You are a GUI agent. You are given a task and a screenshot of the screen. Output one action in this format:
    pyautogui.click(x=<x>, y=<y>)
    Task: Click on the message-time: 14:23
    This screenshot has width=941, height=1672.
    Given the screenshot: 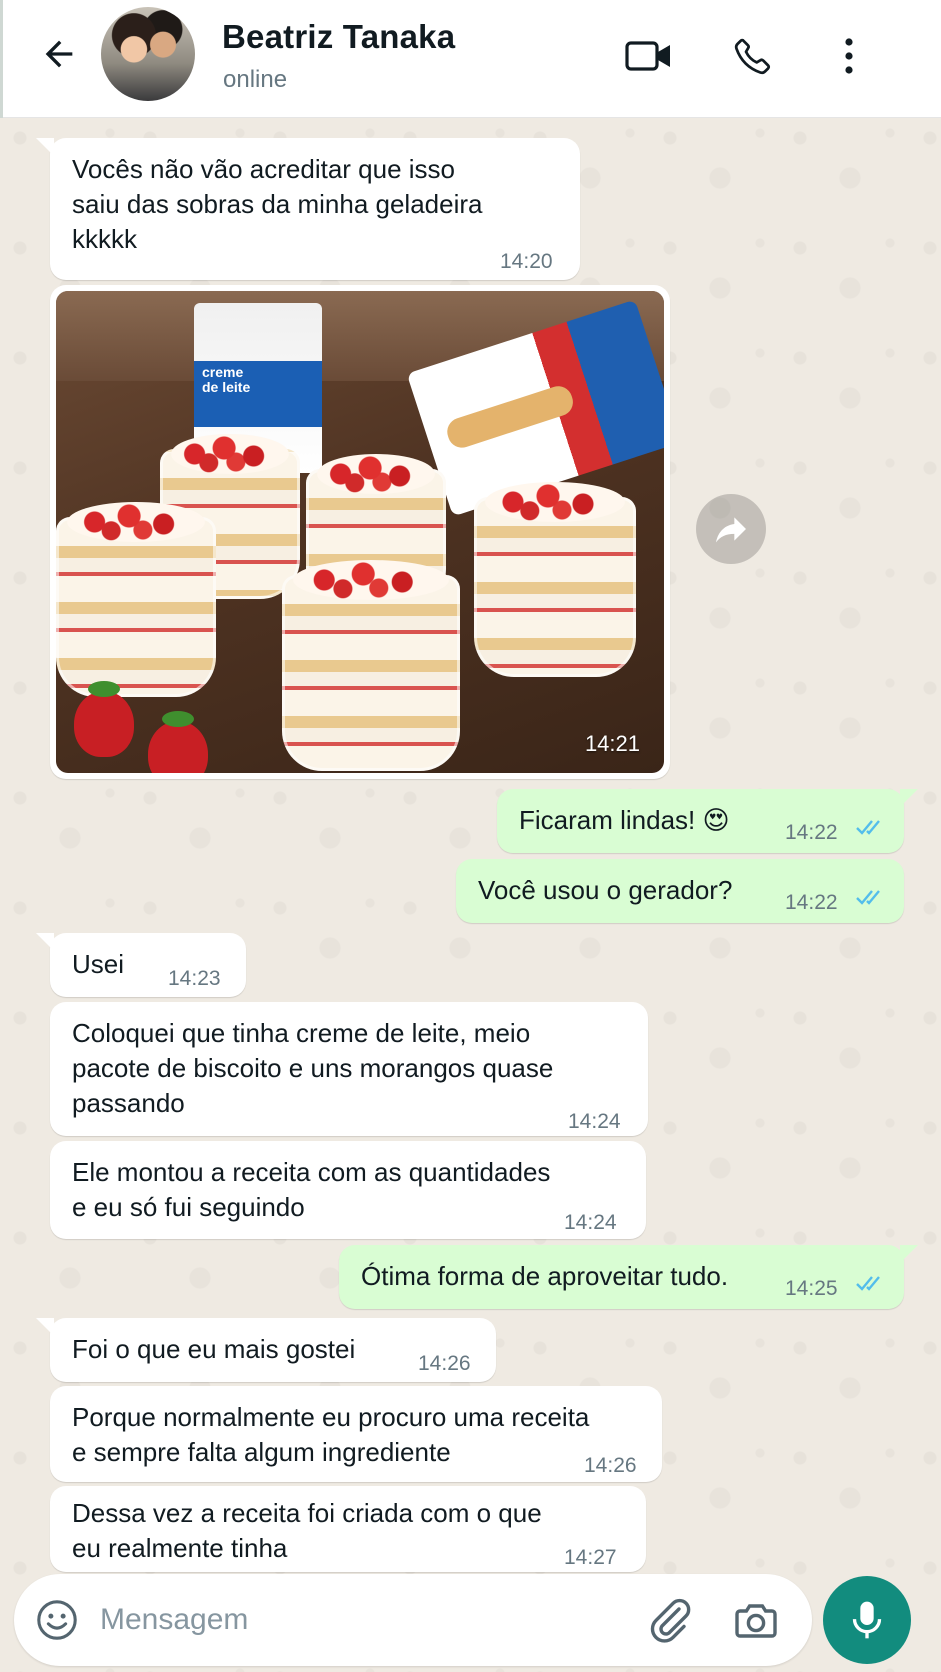 What is the action you would take?
    pyautogui.click(x=194, y=978)
    